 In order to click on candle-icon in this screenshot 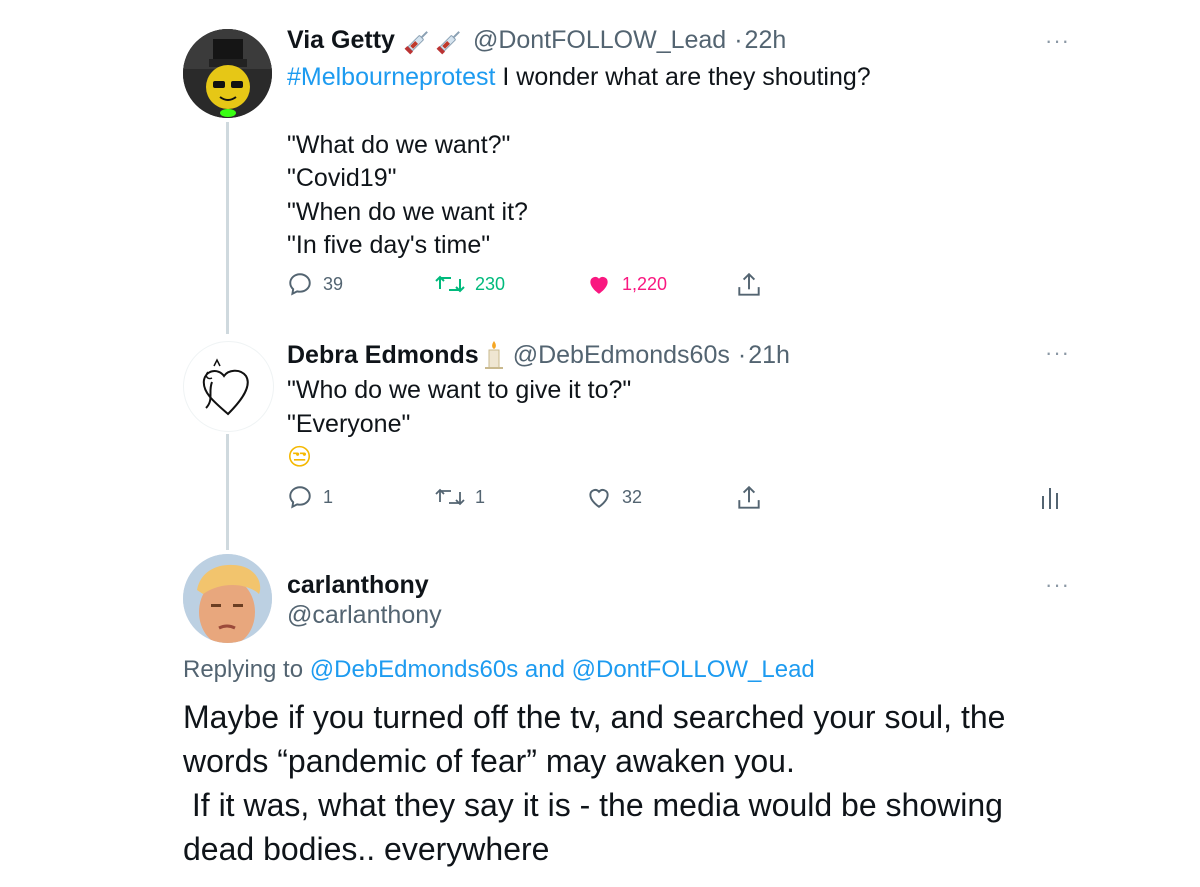, I will do `click(493, 355)`.